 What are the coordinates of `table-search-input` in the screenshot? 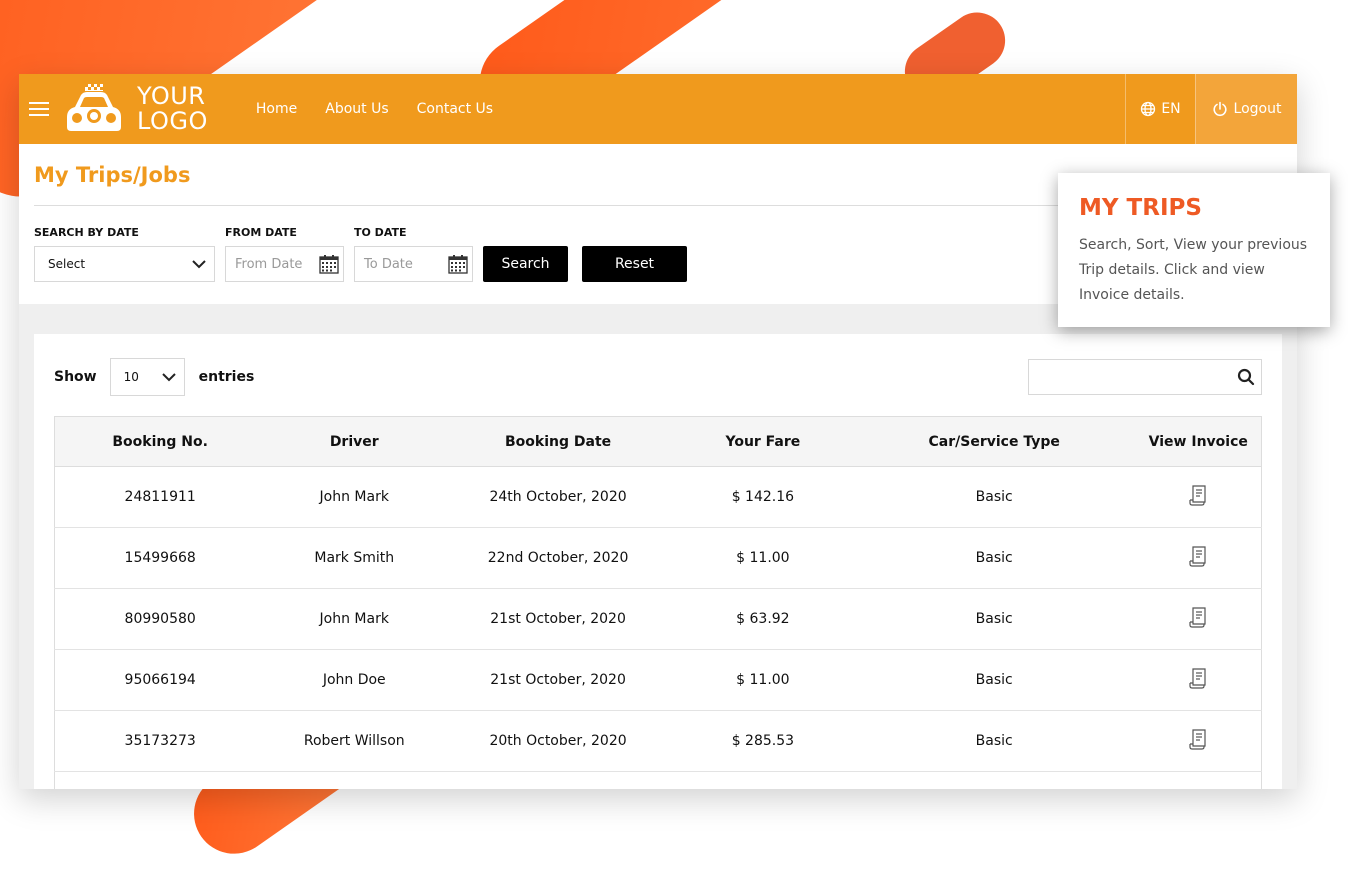 It's located at (1145, 377).